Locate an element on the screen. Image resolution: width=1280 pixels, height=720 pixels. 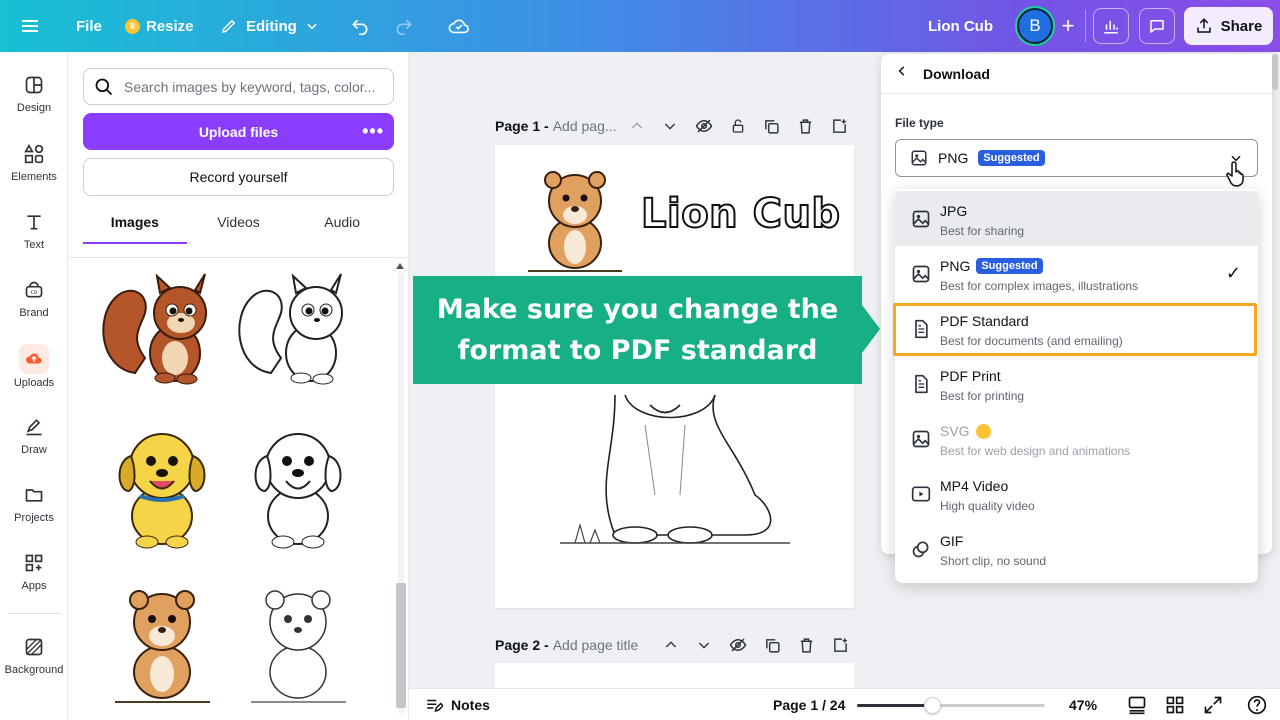
svg-text: co is located at coordinates (34, 293).